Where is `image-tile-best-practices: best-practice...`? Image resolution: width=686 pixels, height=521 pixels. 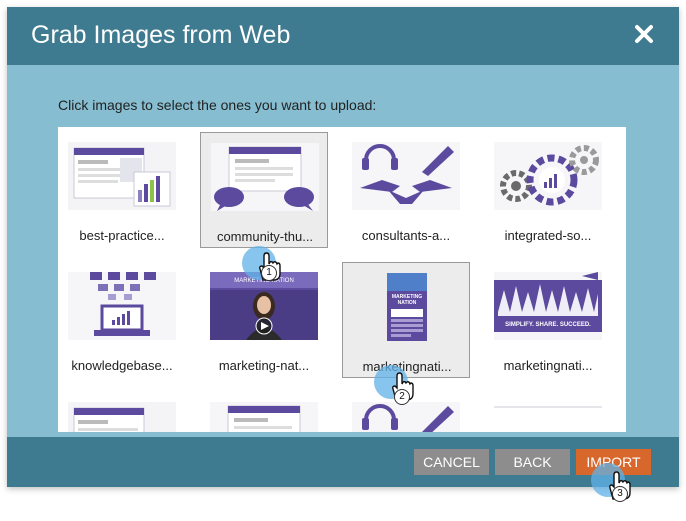 image-tile-best-practices: best-practice... is located at coordinates (122, 190).